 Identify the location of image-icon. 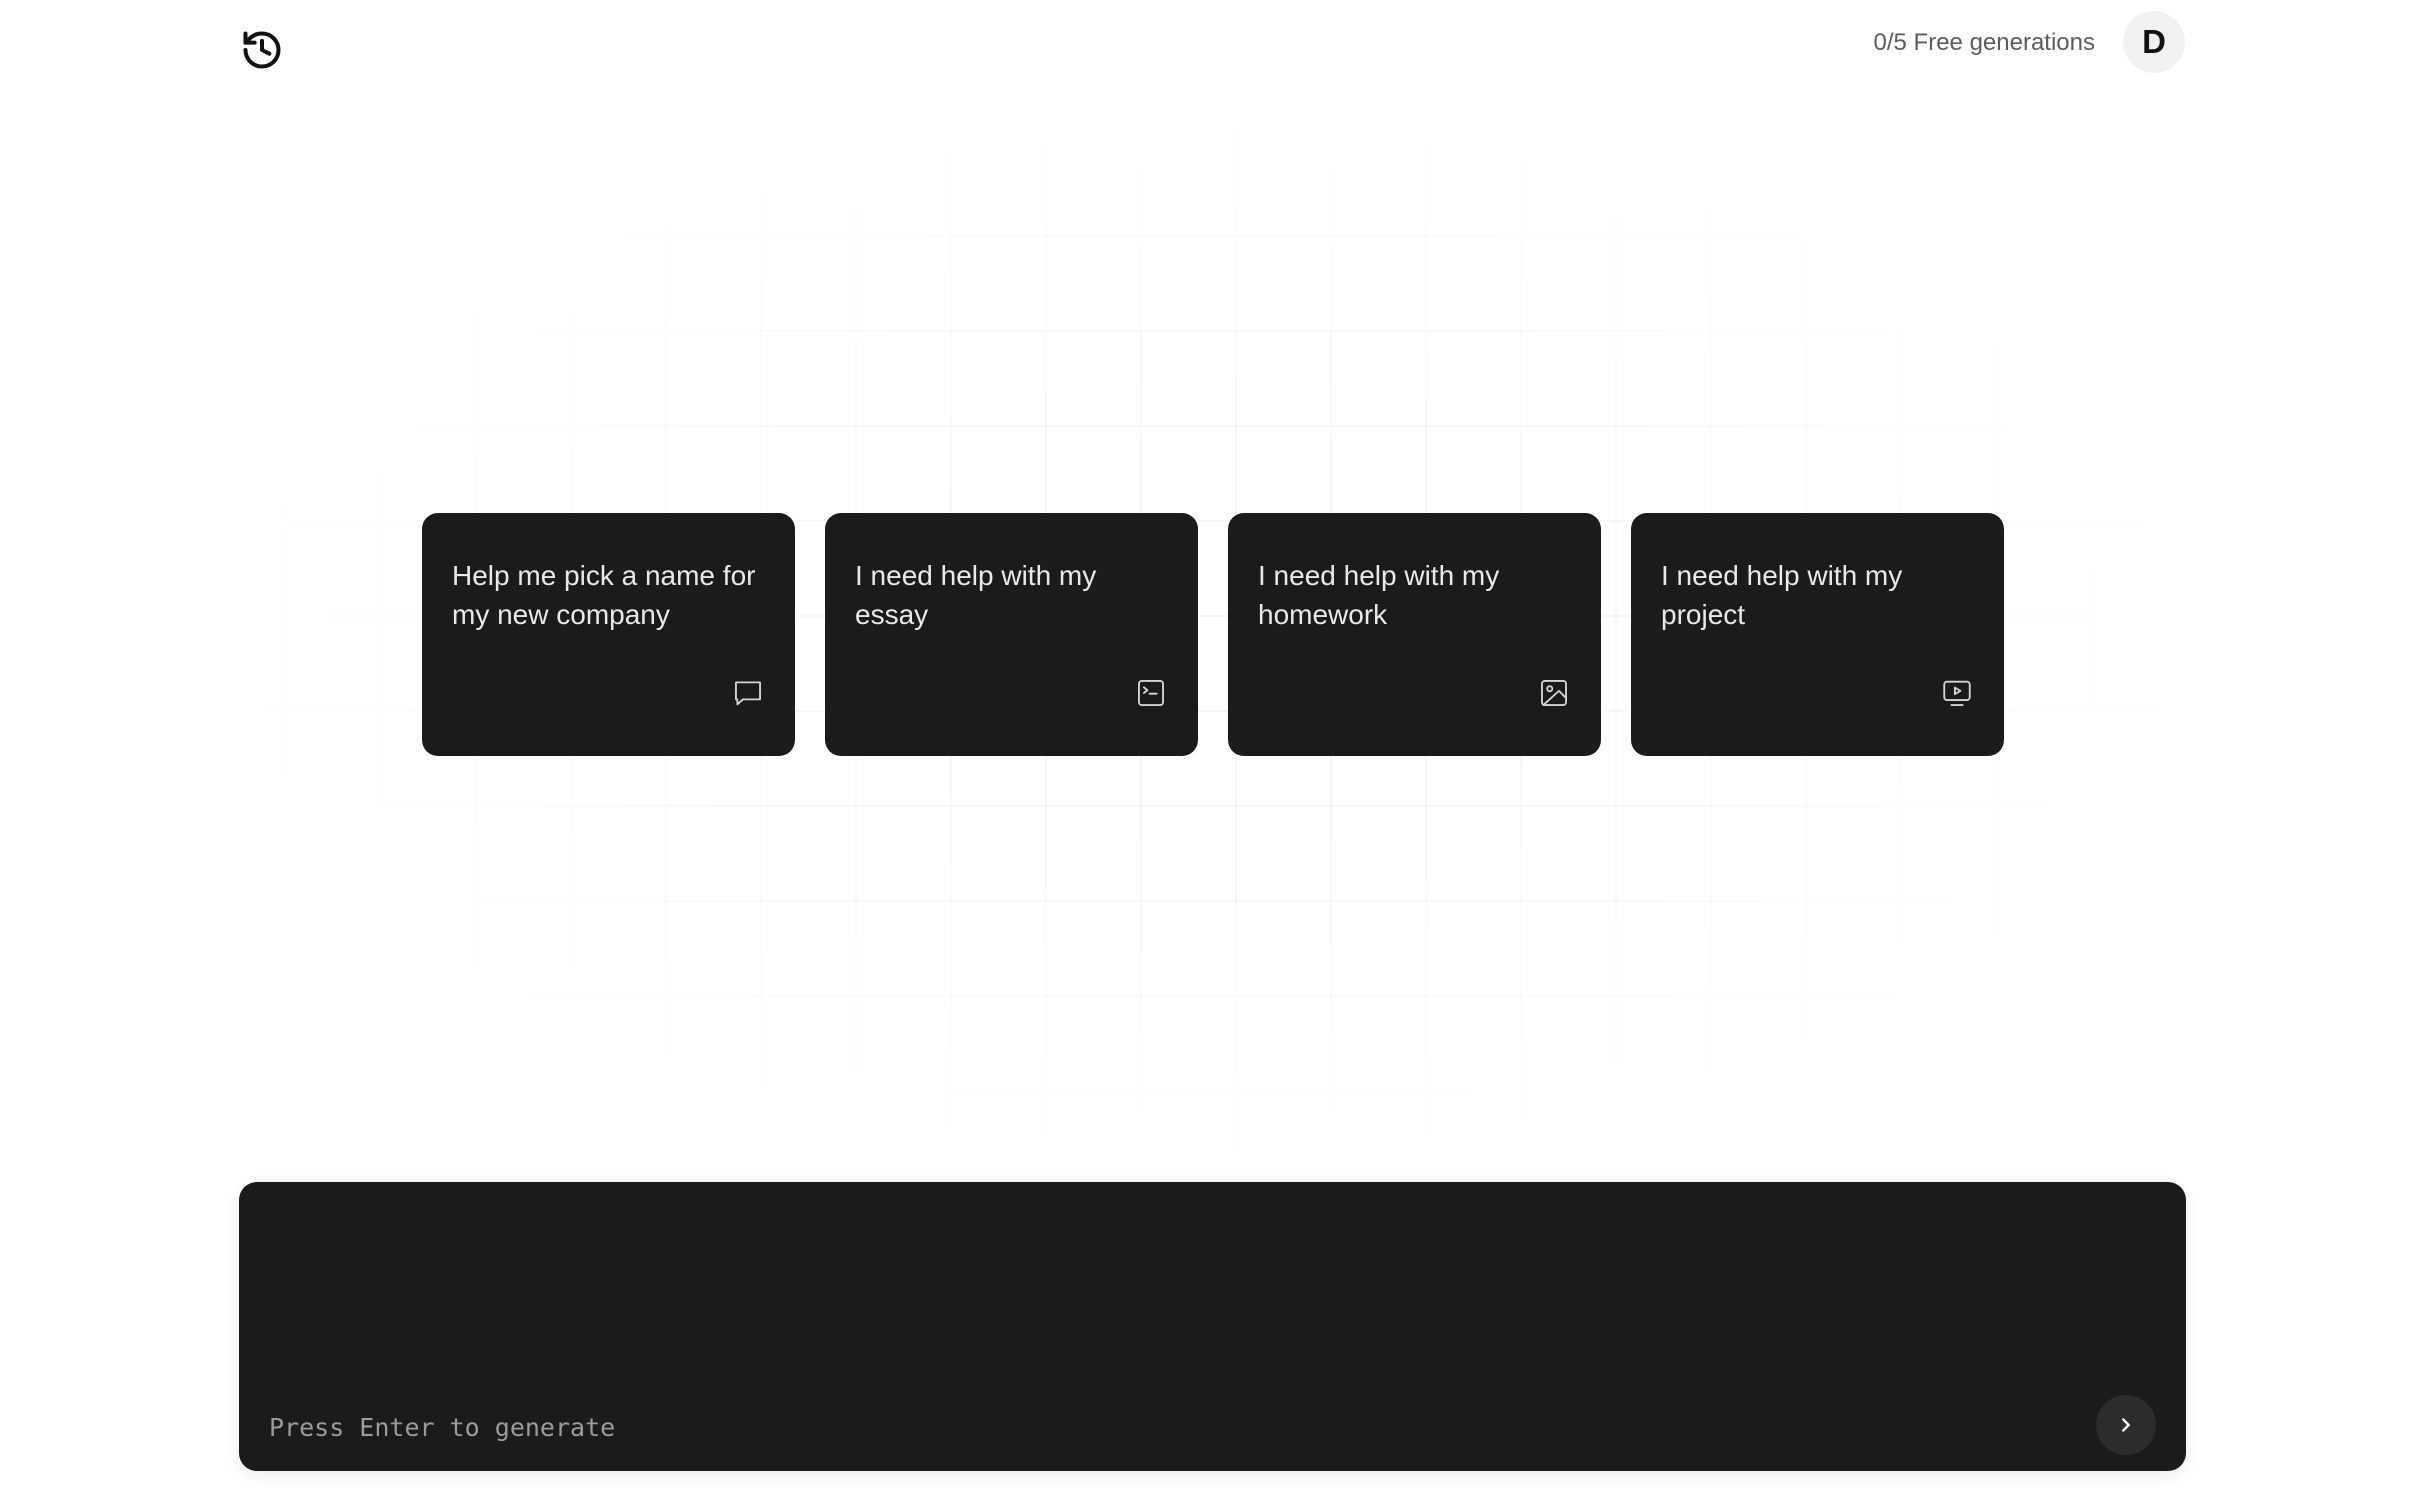
(1554, 693).